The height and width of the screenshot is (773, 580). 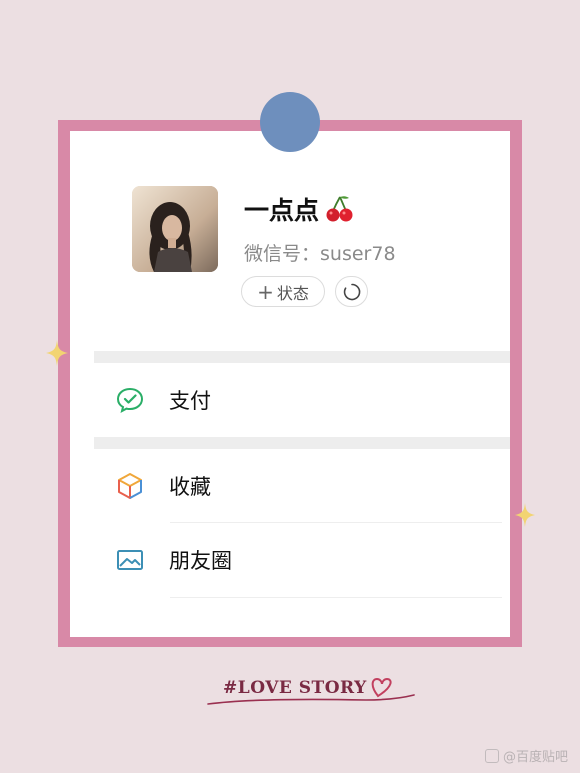 I want to click on refresh-circle-icon, so click(x=351, y=291).